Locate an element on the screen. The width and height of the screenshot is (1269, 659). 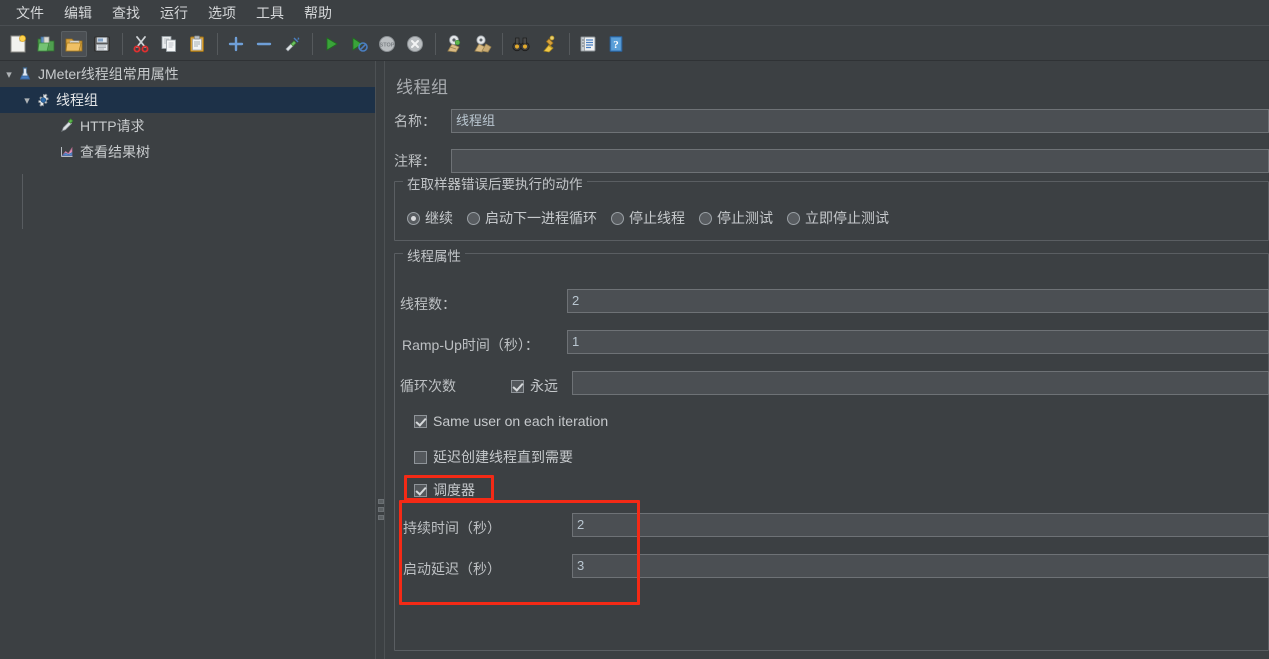
duration-label: 持续时间（秒） is located at coordinates (452, 528).